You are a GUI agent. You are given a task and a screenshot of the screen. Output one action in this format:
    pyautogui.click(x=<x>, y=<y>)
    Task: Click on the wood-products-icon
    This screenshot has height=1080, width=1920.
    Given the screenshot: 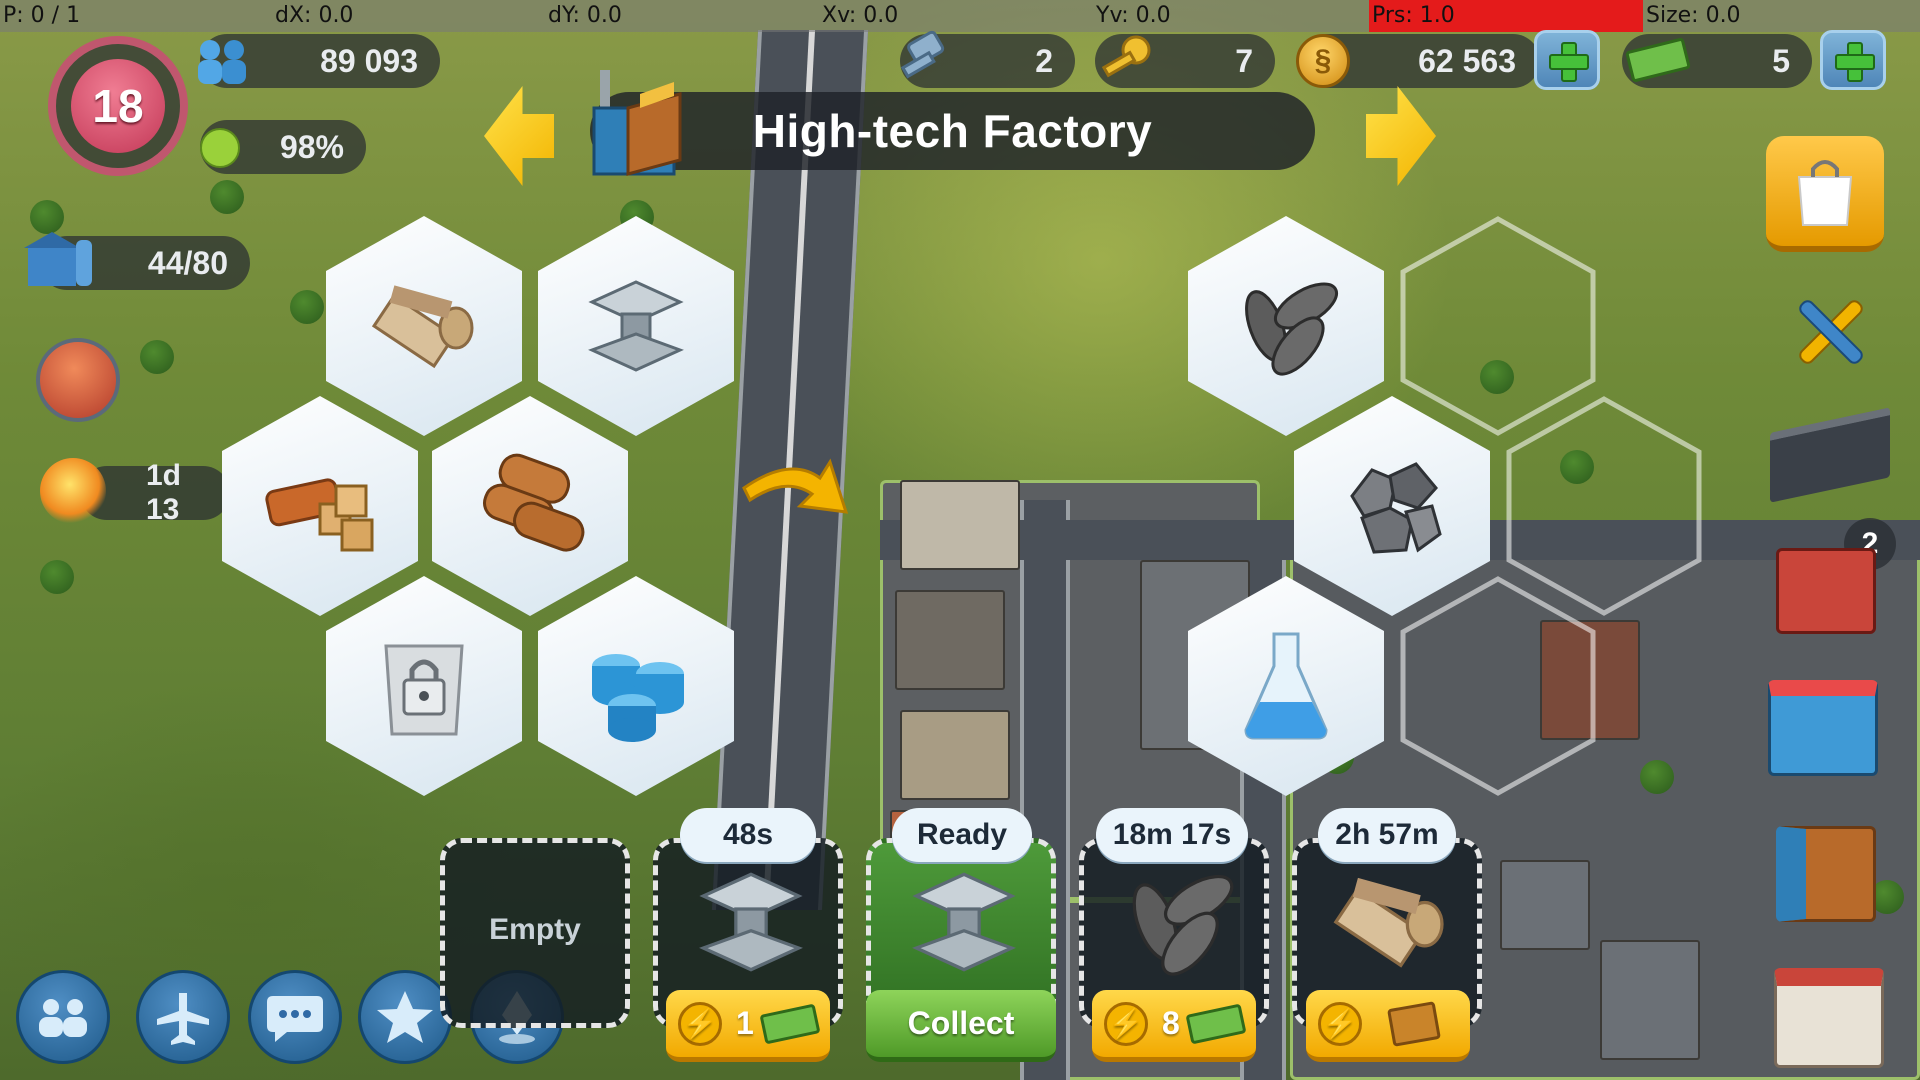 What is the action you would take?
    pyautogui.click(x=319, y=515)
    